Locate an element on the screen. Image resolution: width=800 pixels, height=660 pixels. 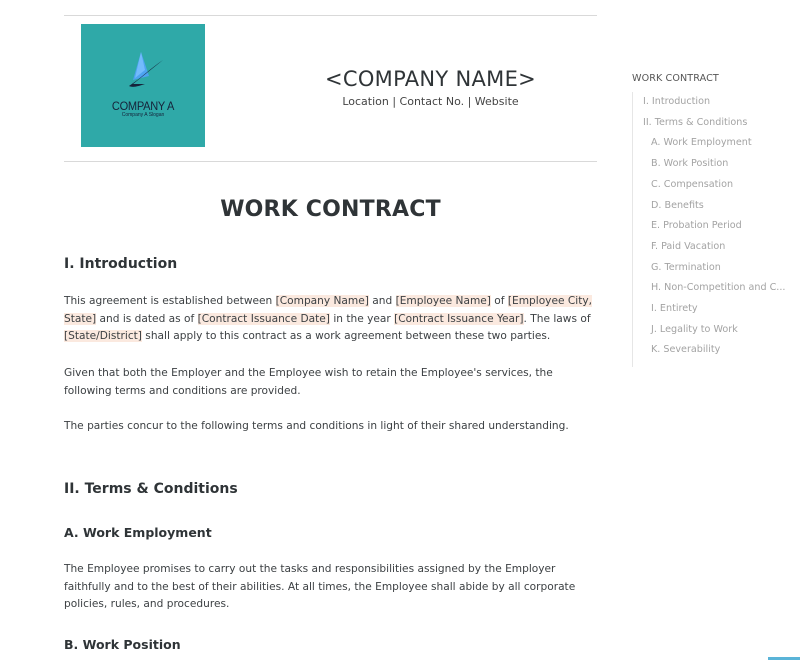
toc-item-termination: G. Termination is located at coordinates (712, 268).